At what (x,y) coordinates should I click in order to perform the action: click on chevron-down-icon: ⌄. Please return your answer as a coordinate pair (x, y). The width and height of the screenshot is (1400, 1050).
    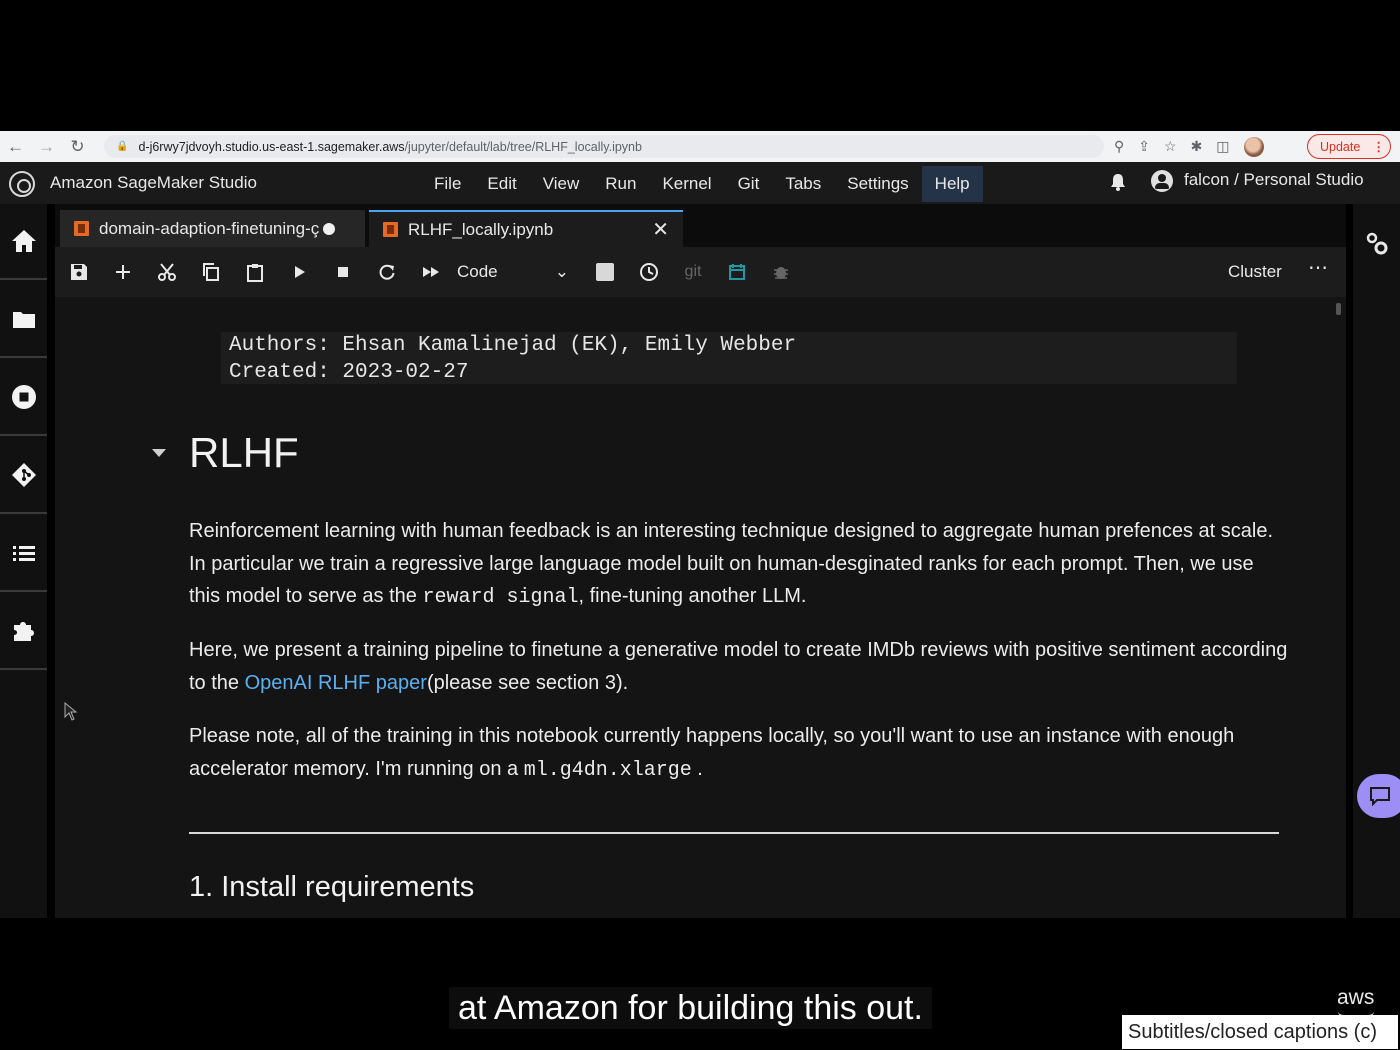
    Looking at the image, I should click on (561, 271).